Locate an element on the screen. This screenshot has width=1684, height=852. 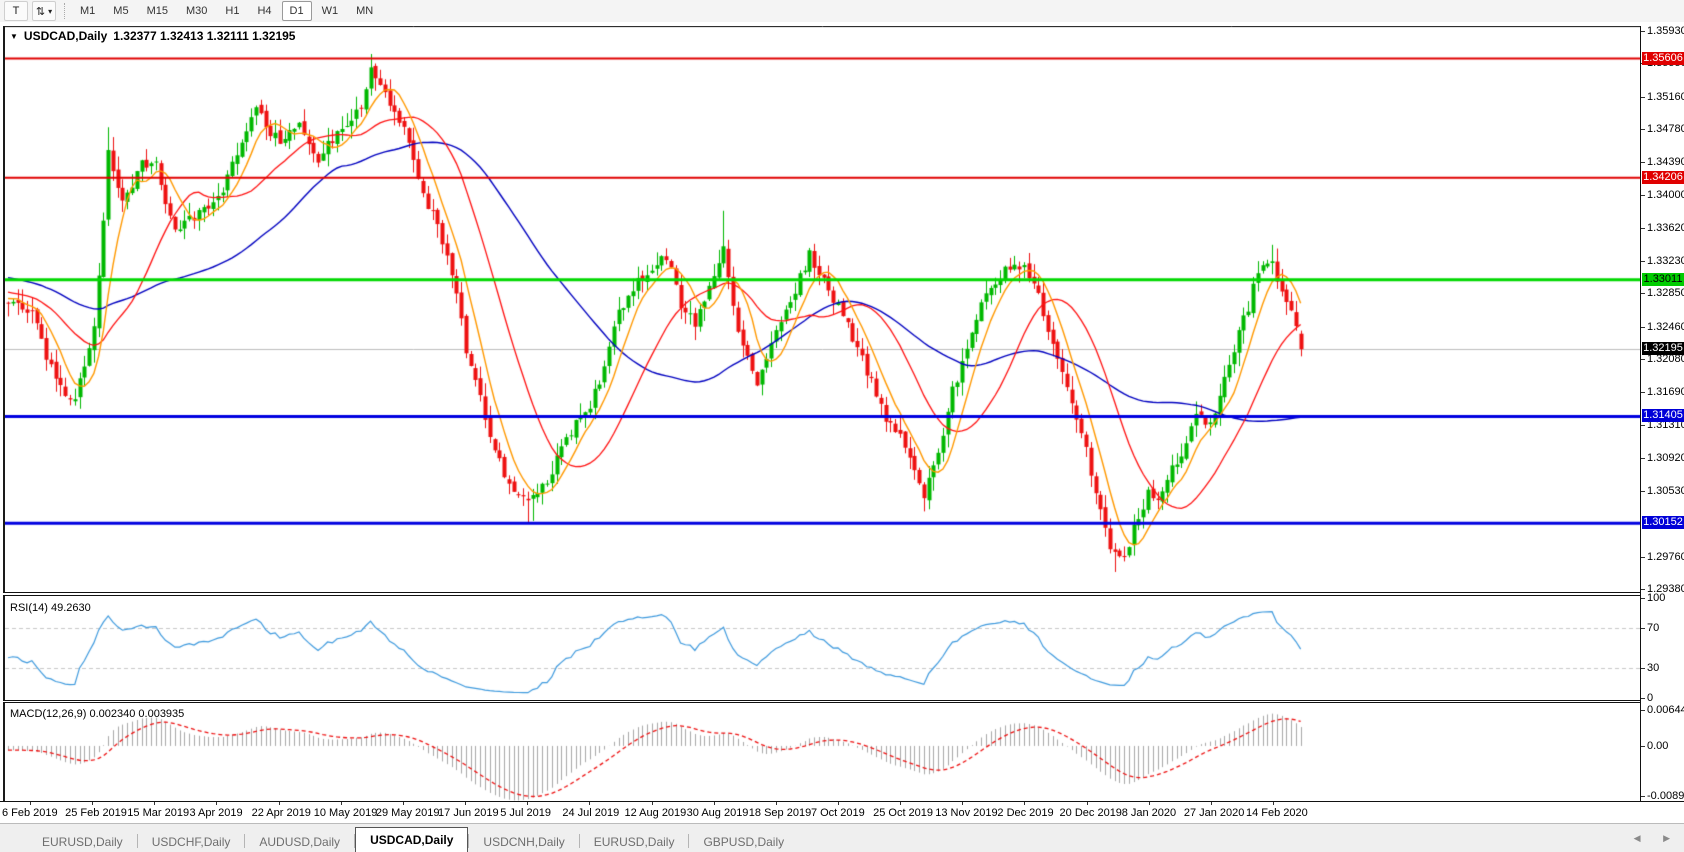
rsi-tick-label: 30 is located at coordinates (1653, 668).